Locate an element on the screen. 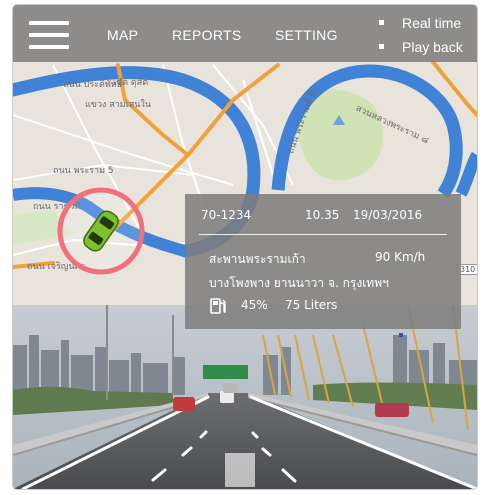 This screenshot has width=488, height=495. fuel-percent: 45% is located at coordinates (254, 305).